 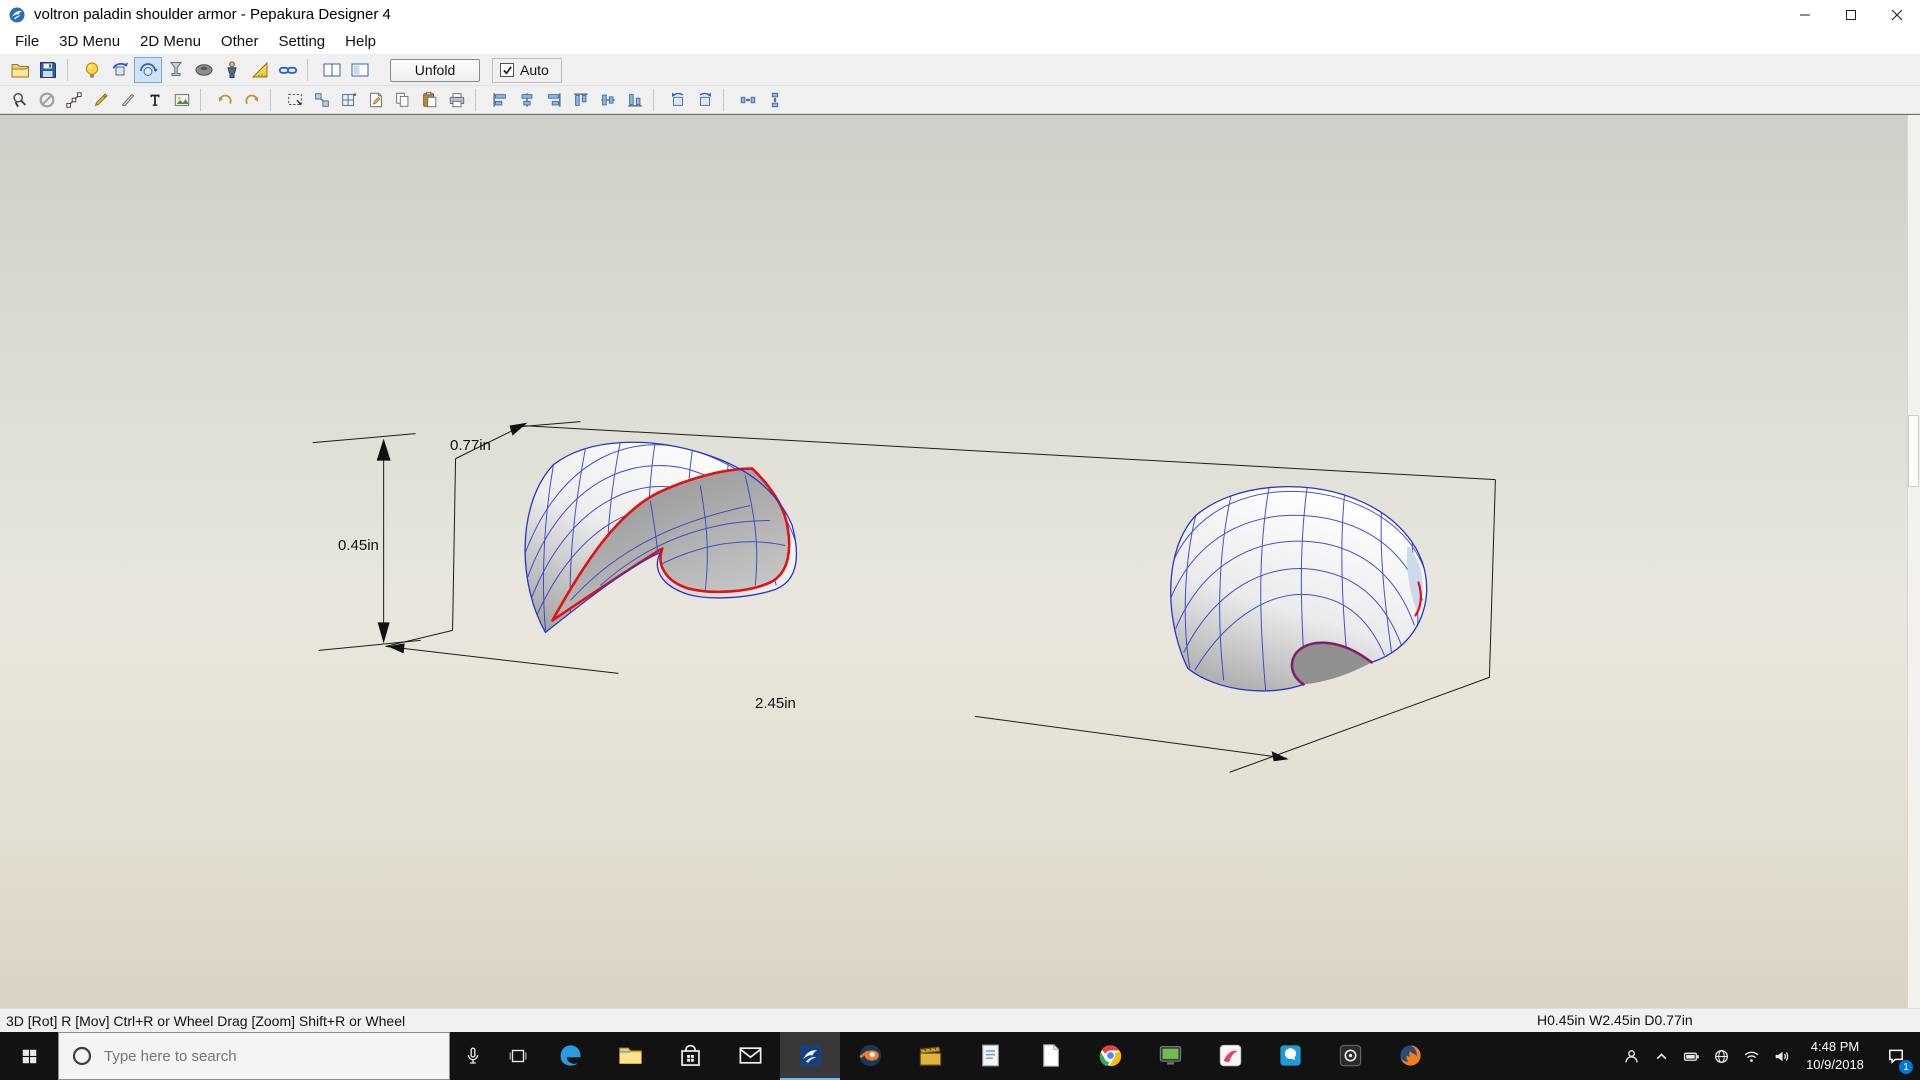 I want to click on document-icon, so click(x=1050, y=1056).